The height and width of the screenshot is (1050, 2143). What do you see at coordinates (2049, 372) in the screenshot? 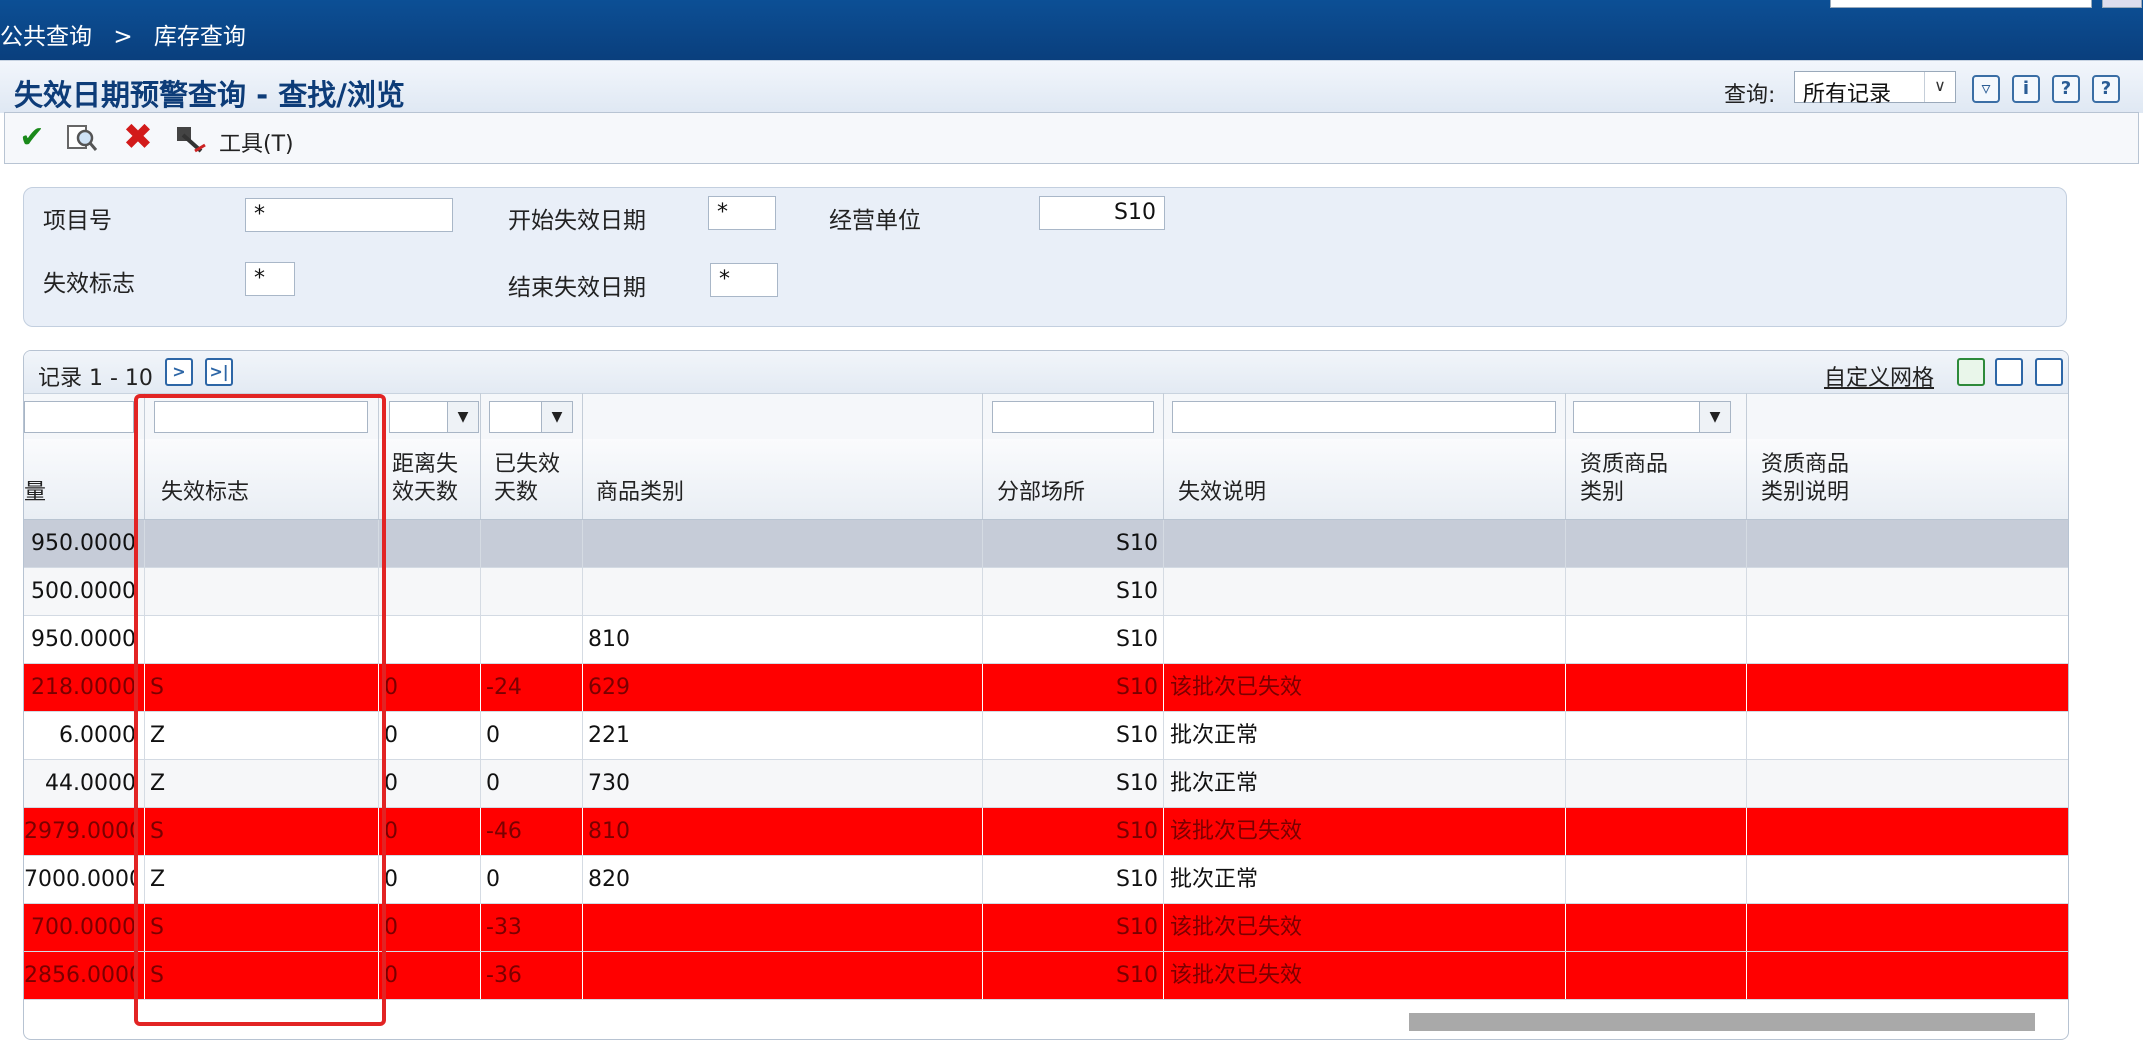
I see `maximize-icon` at bounding box center [2049, 372].